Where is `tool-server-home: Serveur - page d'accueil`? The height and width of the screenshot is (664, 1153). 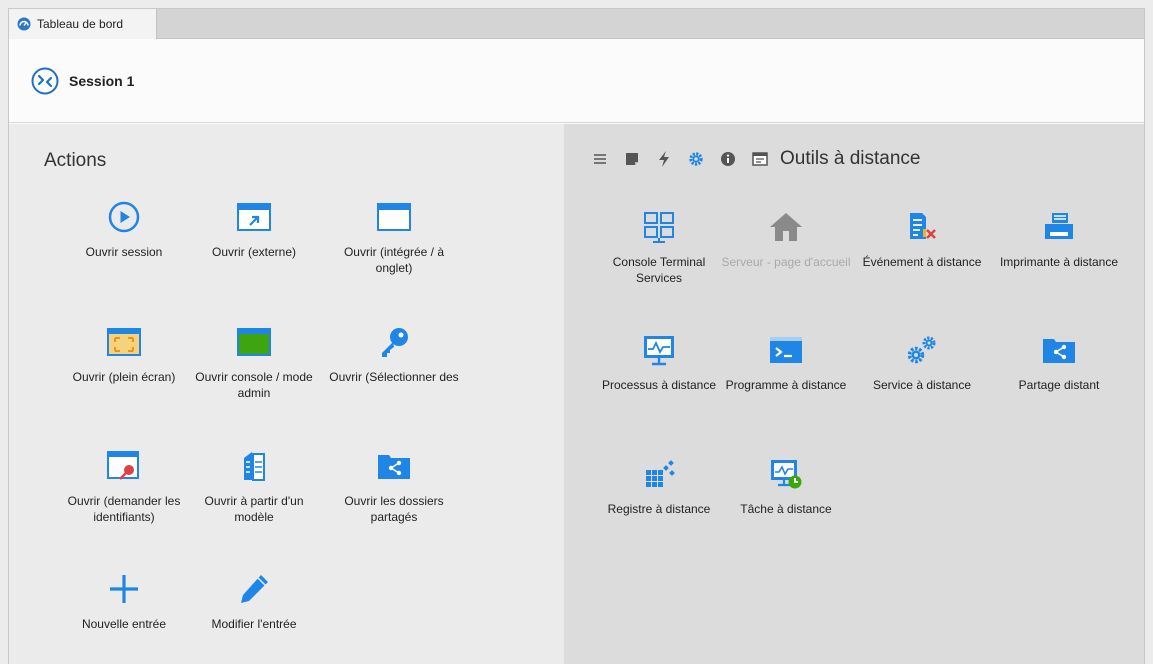 tool-server-home: Serveur - page d'accueil is located at coordinates (786, 240).